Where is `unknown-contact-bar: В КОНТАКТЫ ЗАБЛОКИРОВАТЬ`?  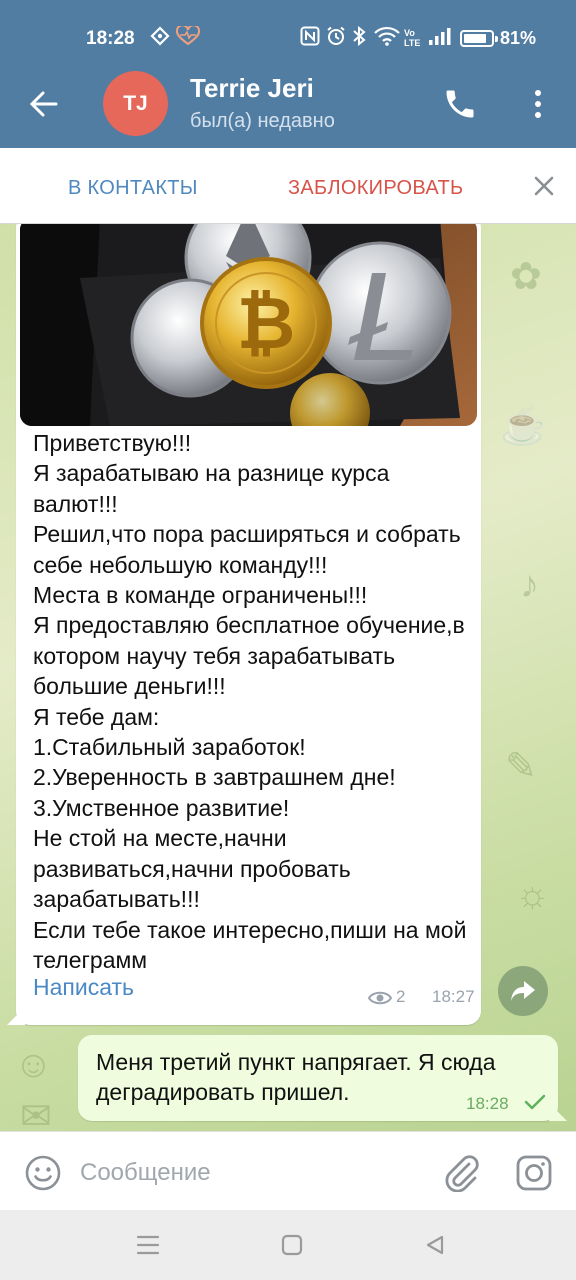 unknown-contact-bar: В КОНТАКТЫ ЗАБЛОКИРОВАТЬ is located at coordinates (288, 186).